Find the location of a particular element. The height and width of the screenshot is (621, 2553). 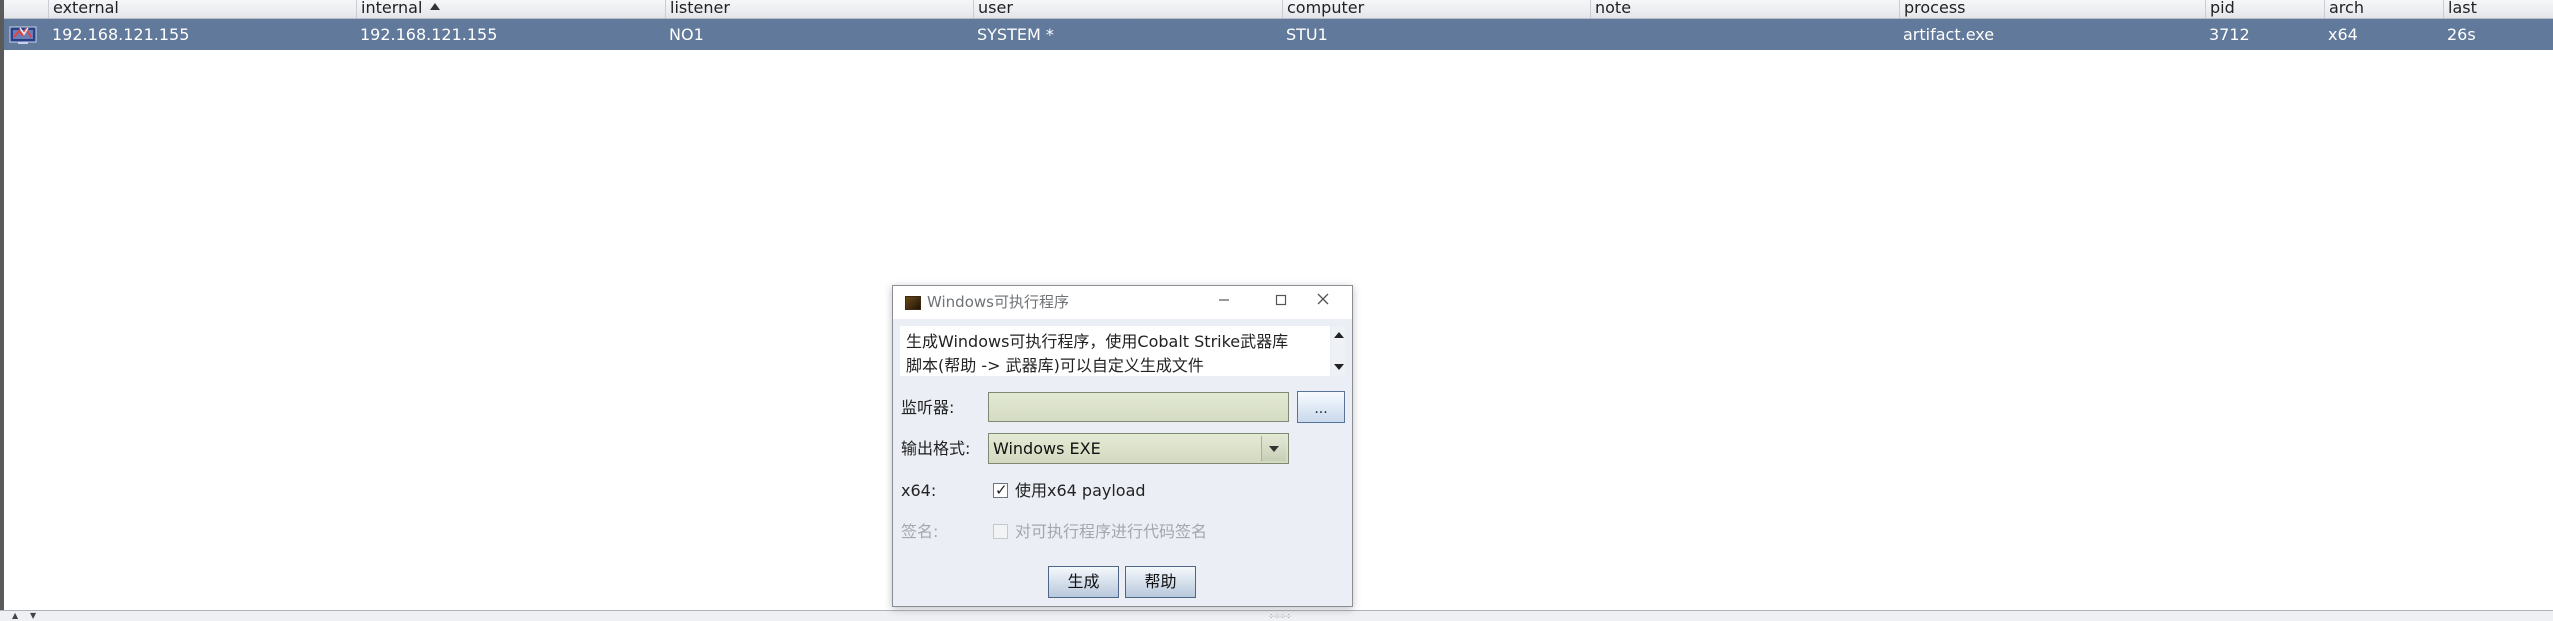

column-header-label: arch is located at coordinates (2346, 8).